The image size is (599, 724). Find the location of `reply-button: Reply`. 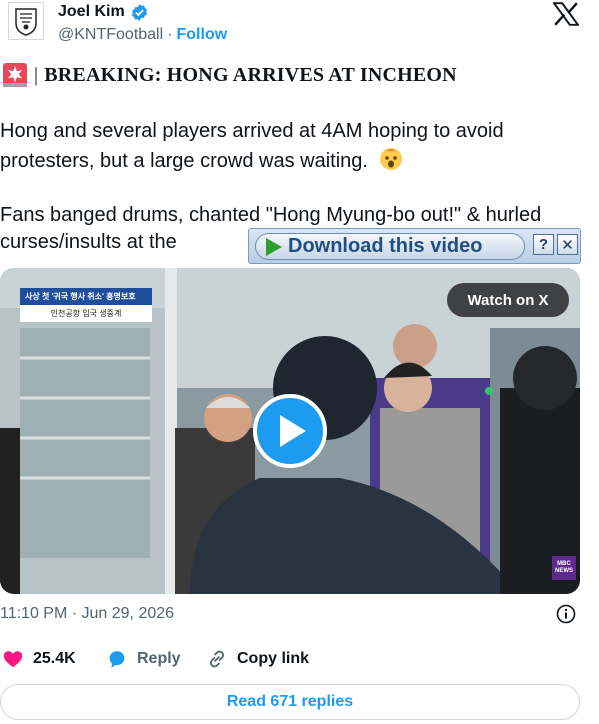

reply-button: Reply is located at coordinates (143, 659).